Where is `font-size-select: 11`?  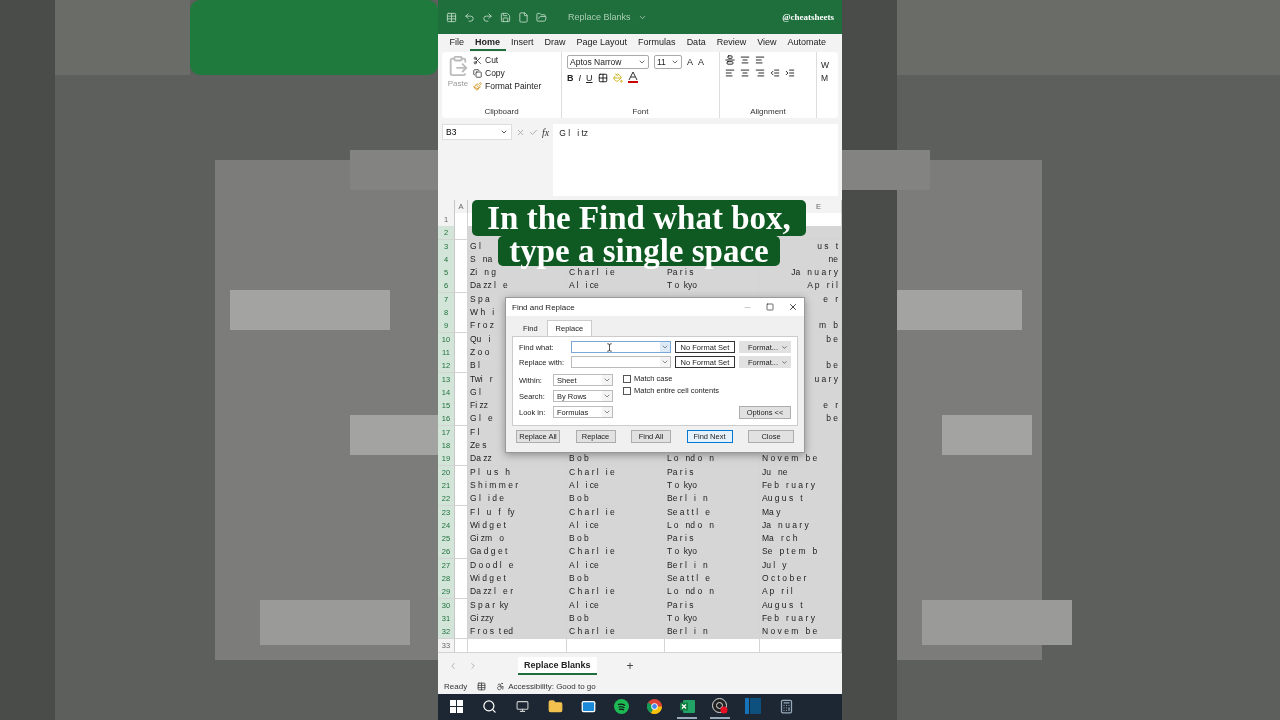
font-size-select: 11 is located at coordinates (668, 62).